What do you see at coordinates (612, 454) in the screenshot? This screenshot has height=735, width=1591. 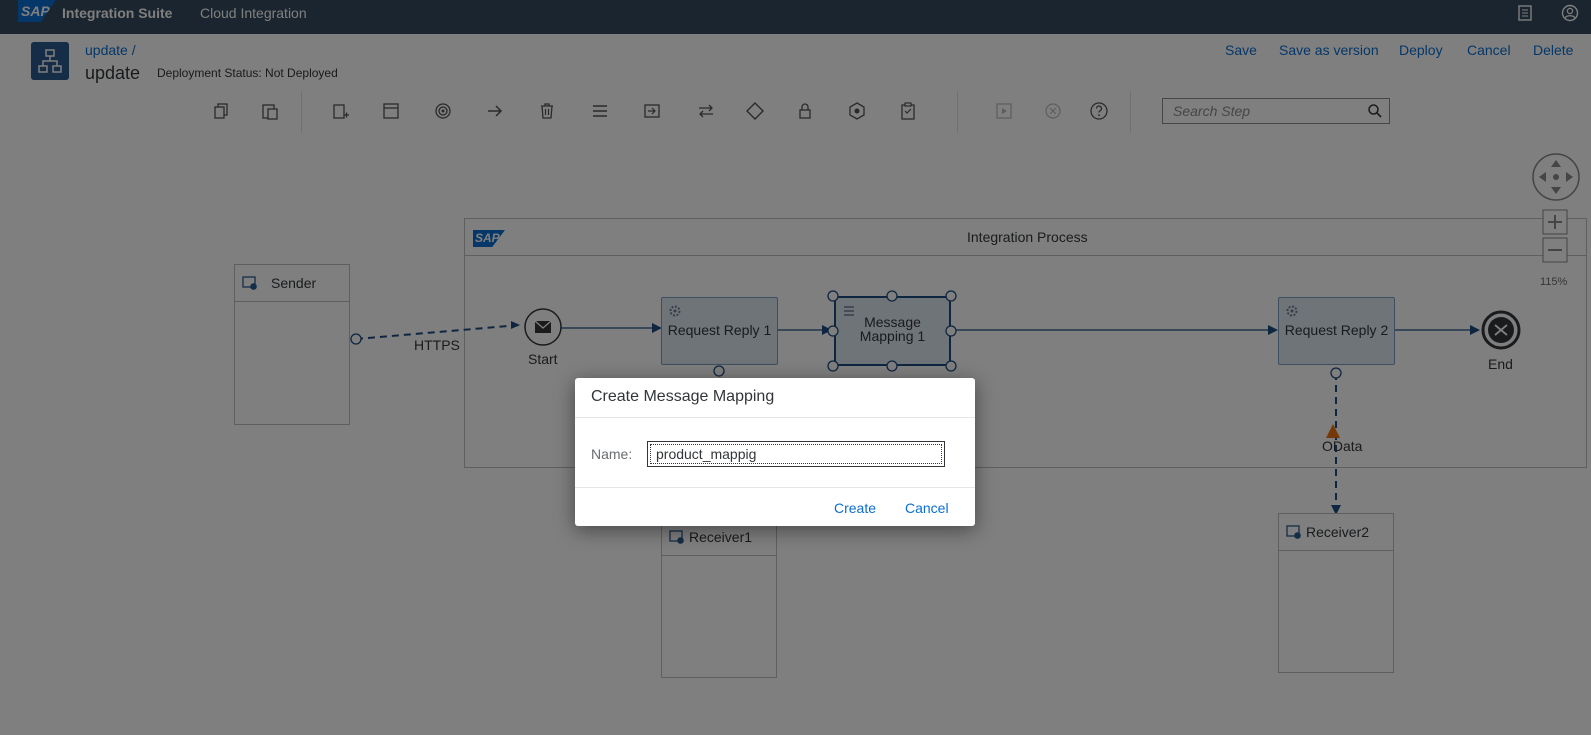 I see `name-label: Name:` at bounding box center [612, 454].